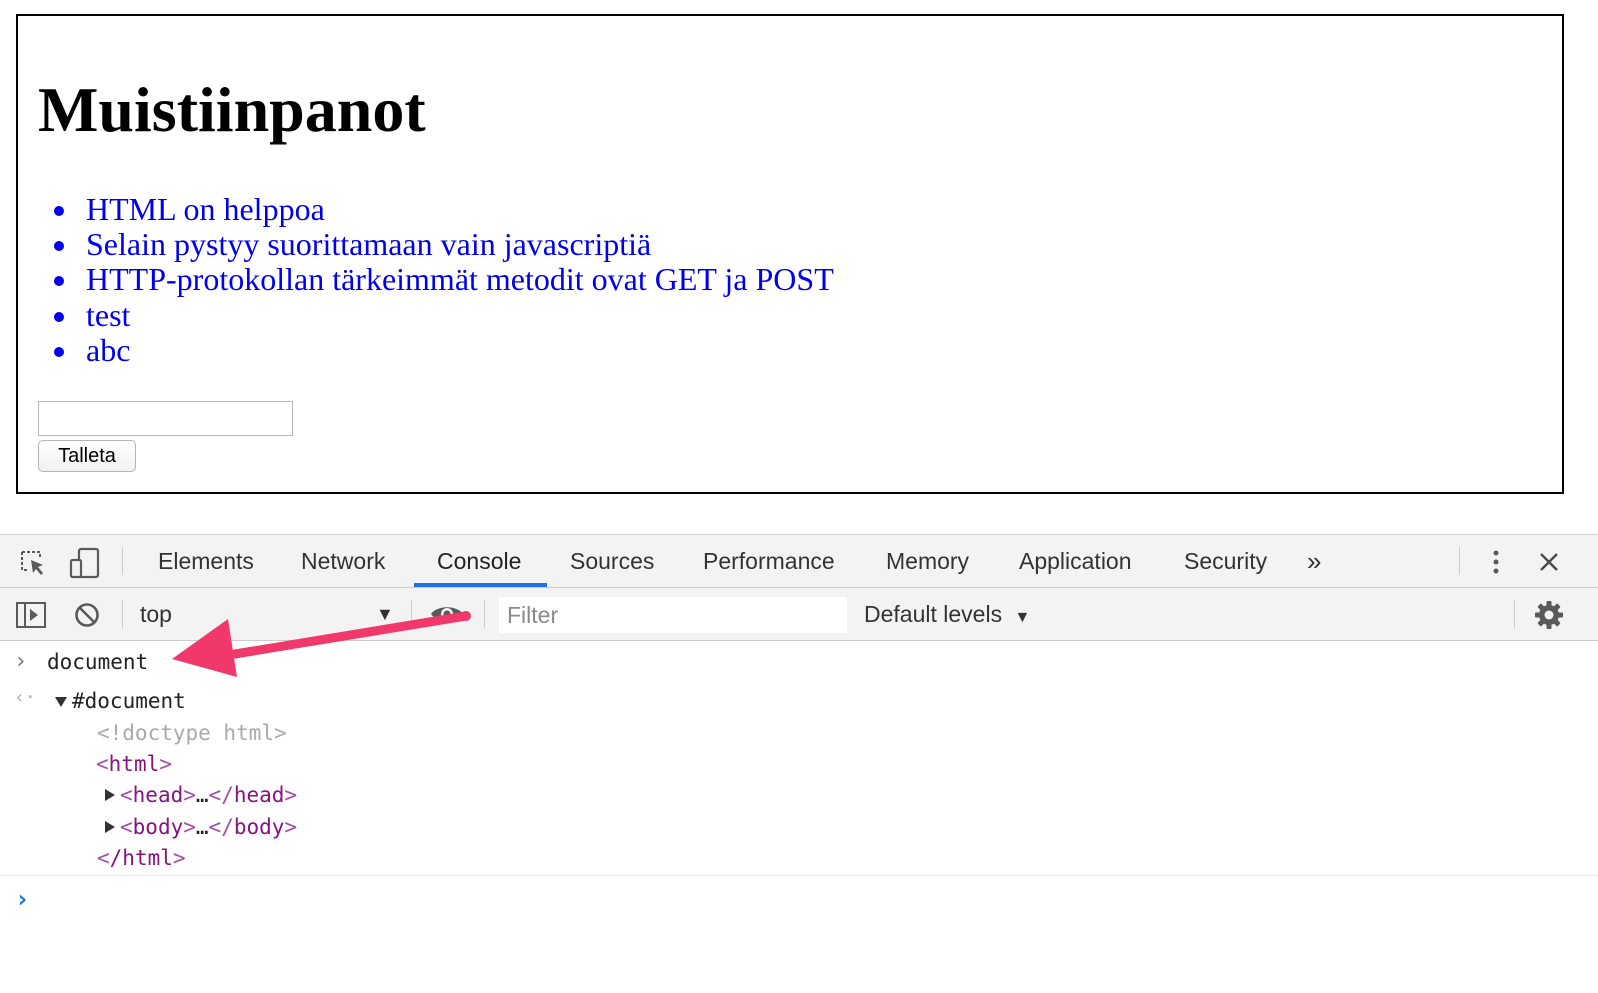 This screenshot has width=1598, height=993. Describe the element at coordinates (22, 899) in the screenshot. I see `console-prompt-icon: ›` at that location.